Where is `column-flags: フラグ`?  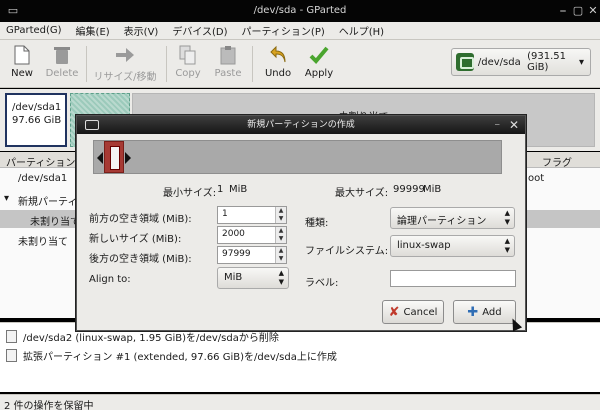 column-flags: フラグ is located at coordinates (557, 161).